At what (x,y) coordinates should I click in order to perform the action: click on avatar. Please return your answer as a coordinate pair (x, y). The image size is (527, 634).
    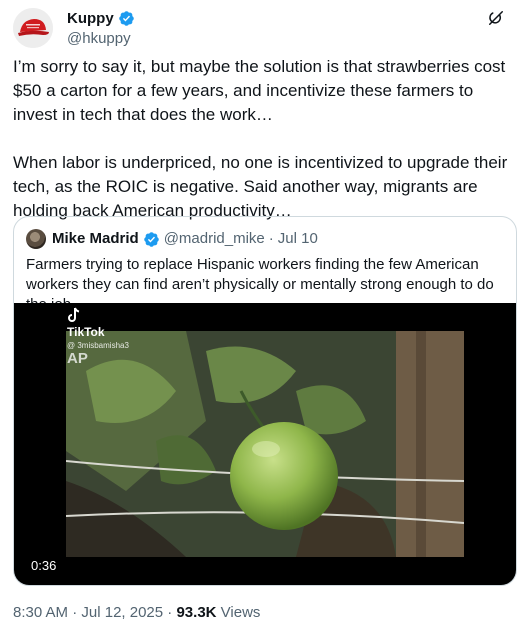
    Looking at the image, I should click on (33, 28).